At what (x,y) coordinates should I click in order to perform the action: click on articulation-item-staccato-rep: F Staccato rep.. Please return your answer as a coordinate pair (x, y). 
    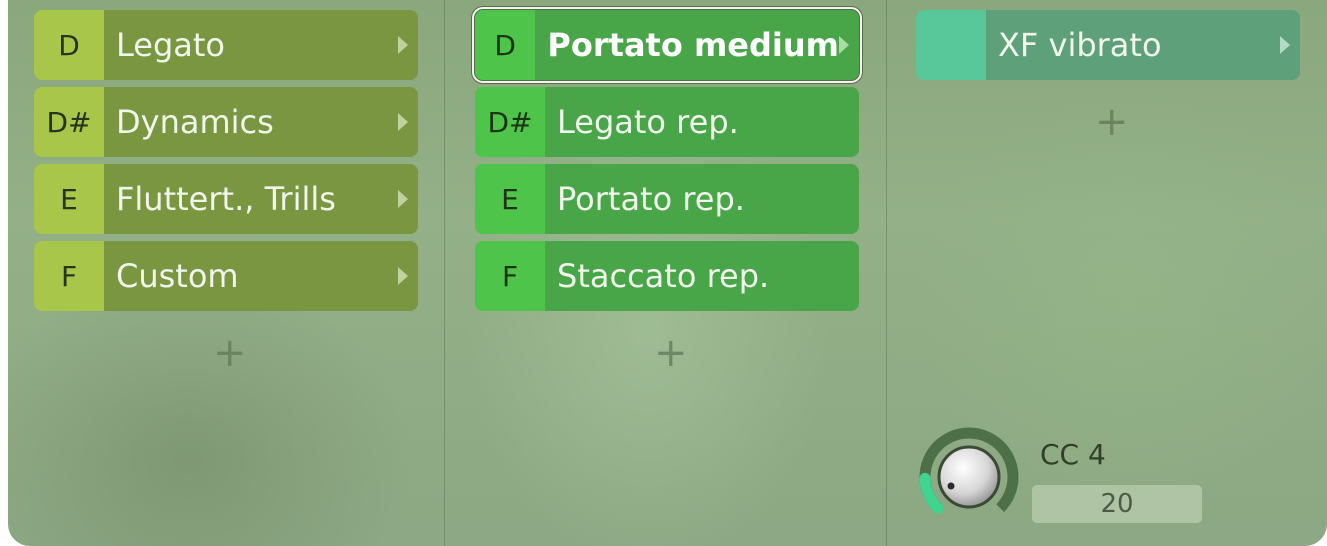
    Looking at the image, I should click on (667, 276).